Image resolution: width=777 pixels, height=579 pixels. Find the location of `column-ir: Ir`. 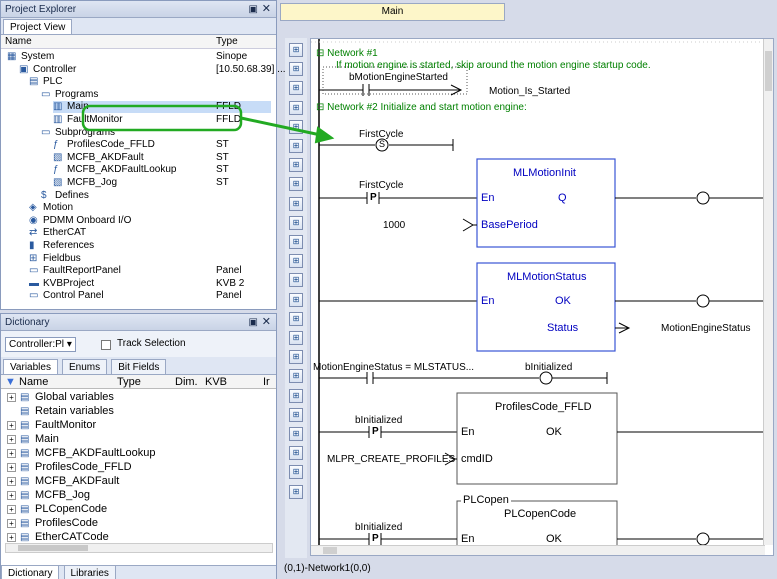

column-ir: Ir is located at coordinates (266, 382).